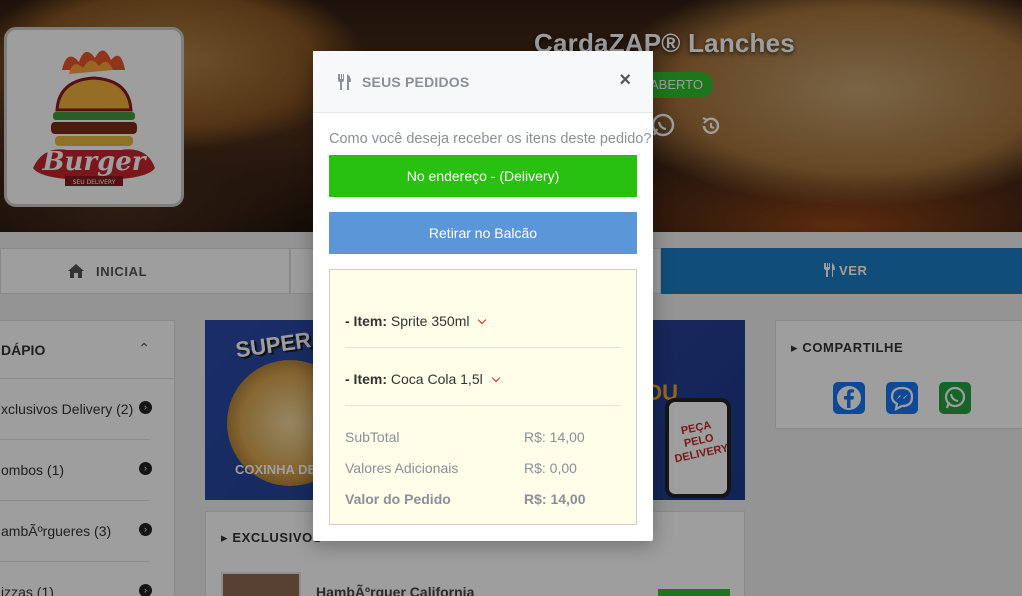  I want to click on total-row: Valor do Pedido R$: 14,00, so click(483, 499).